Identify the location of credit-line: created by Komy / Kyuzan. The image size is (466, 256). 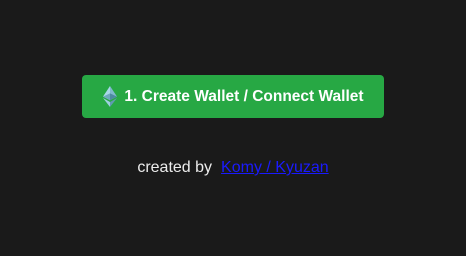
(233, 168).